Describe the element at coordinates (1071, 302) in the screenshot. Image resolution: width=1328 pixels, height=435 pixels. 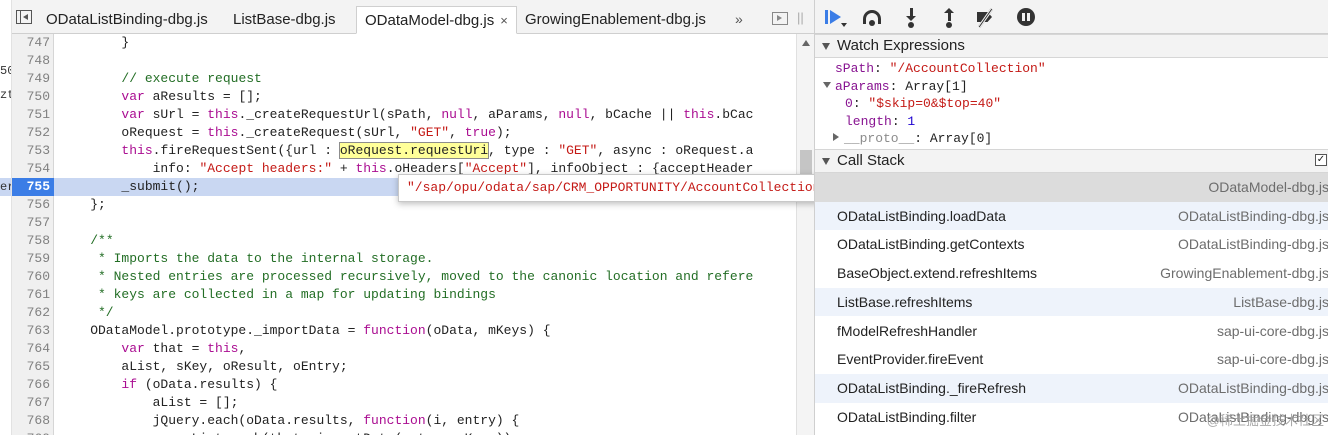
I see `call-frame: ListBase.refreshItems ListBase-dbg.js` at that location.